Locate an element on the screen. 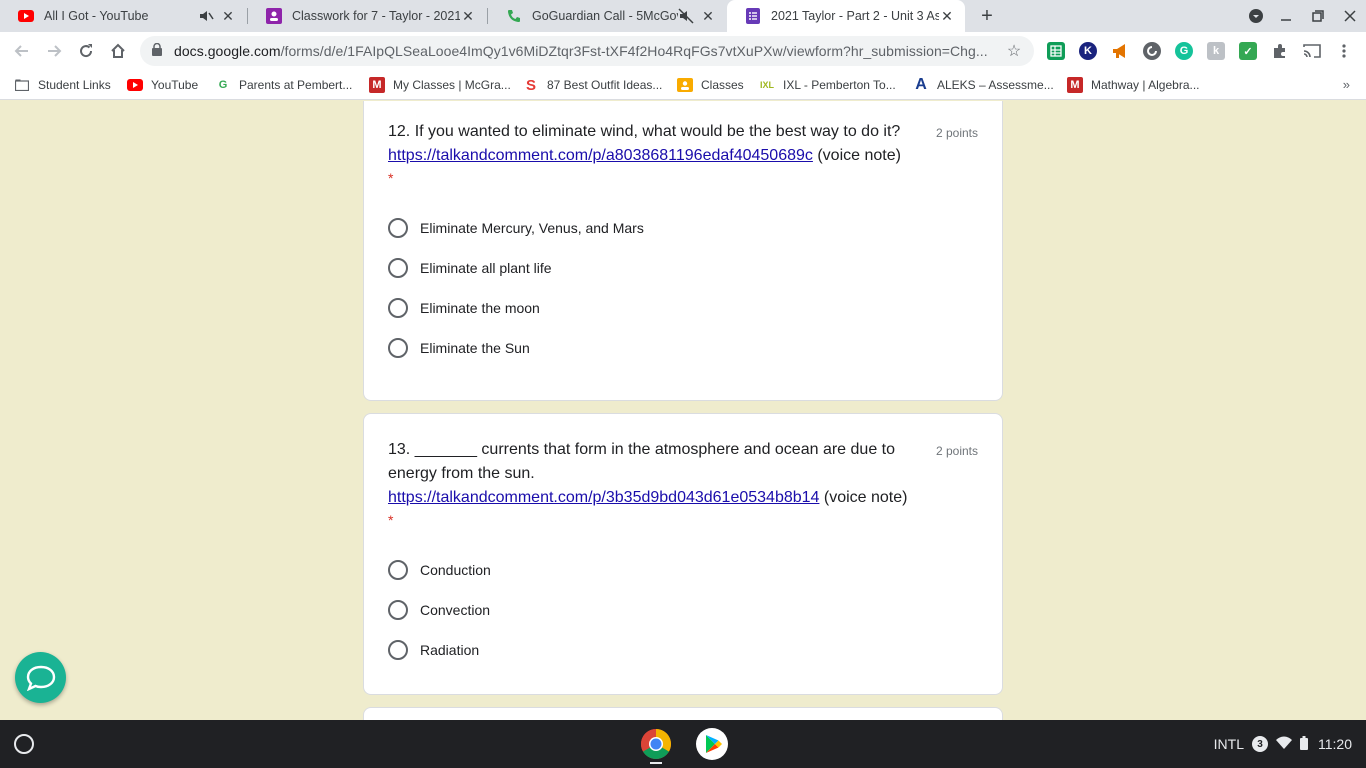 The width and height of the screenshot is (1366, 768). tab-forms-active: 2021 Taylor - Part 2 - Unit 3 Asse ✕ is located at coordinates (846, 16).